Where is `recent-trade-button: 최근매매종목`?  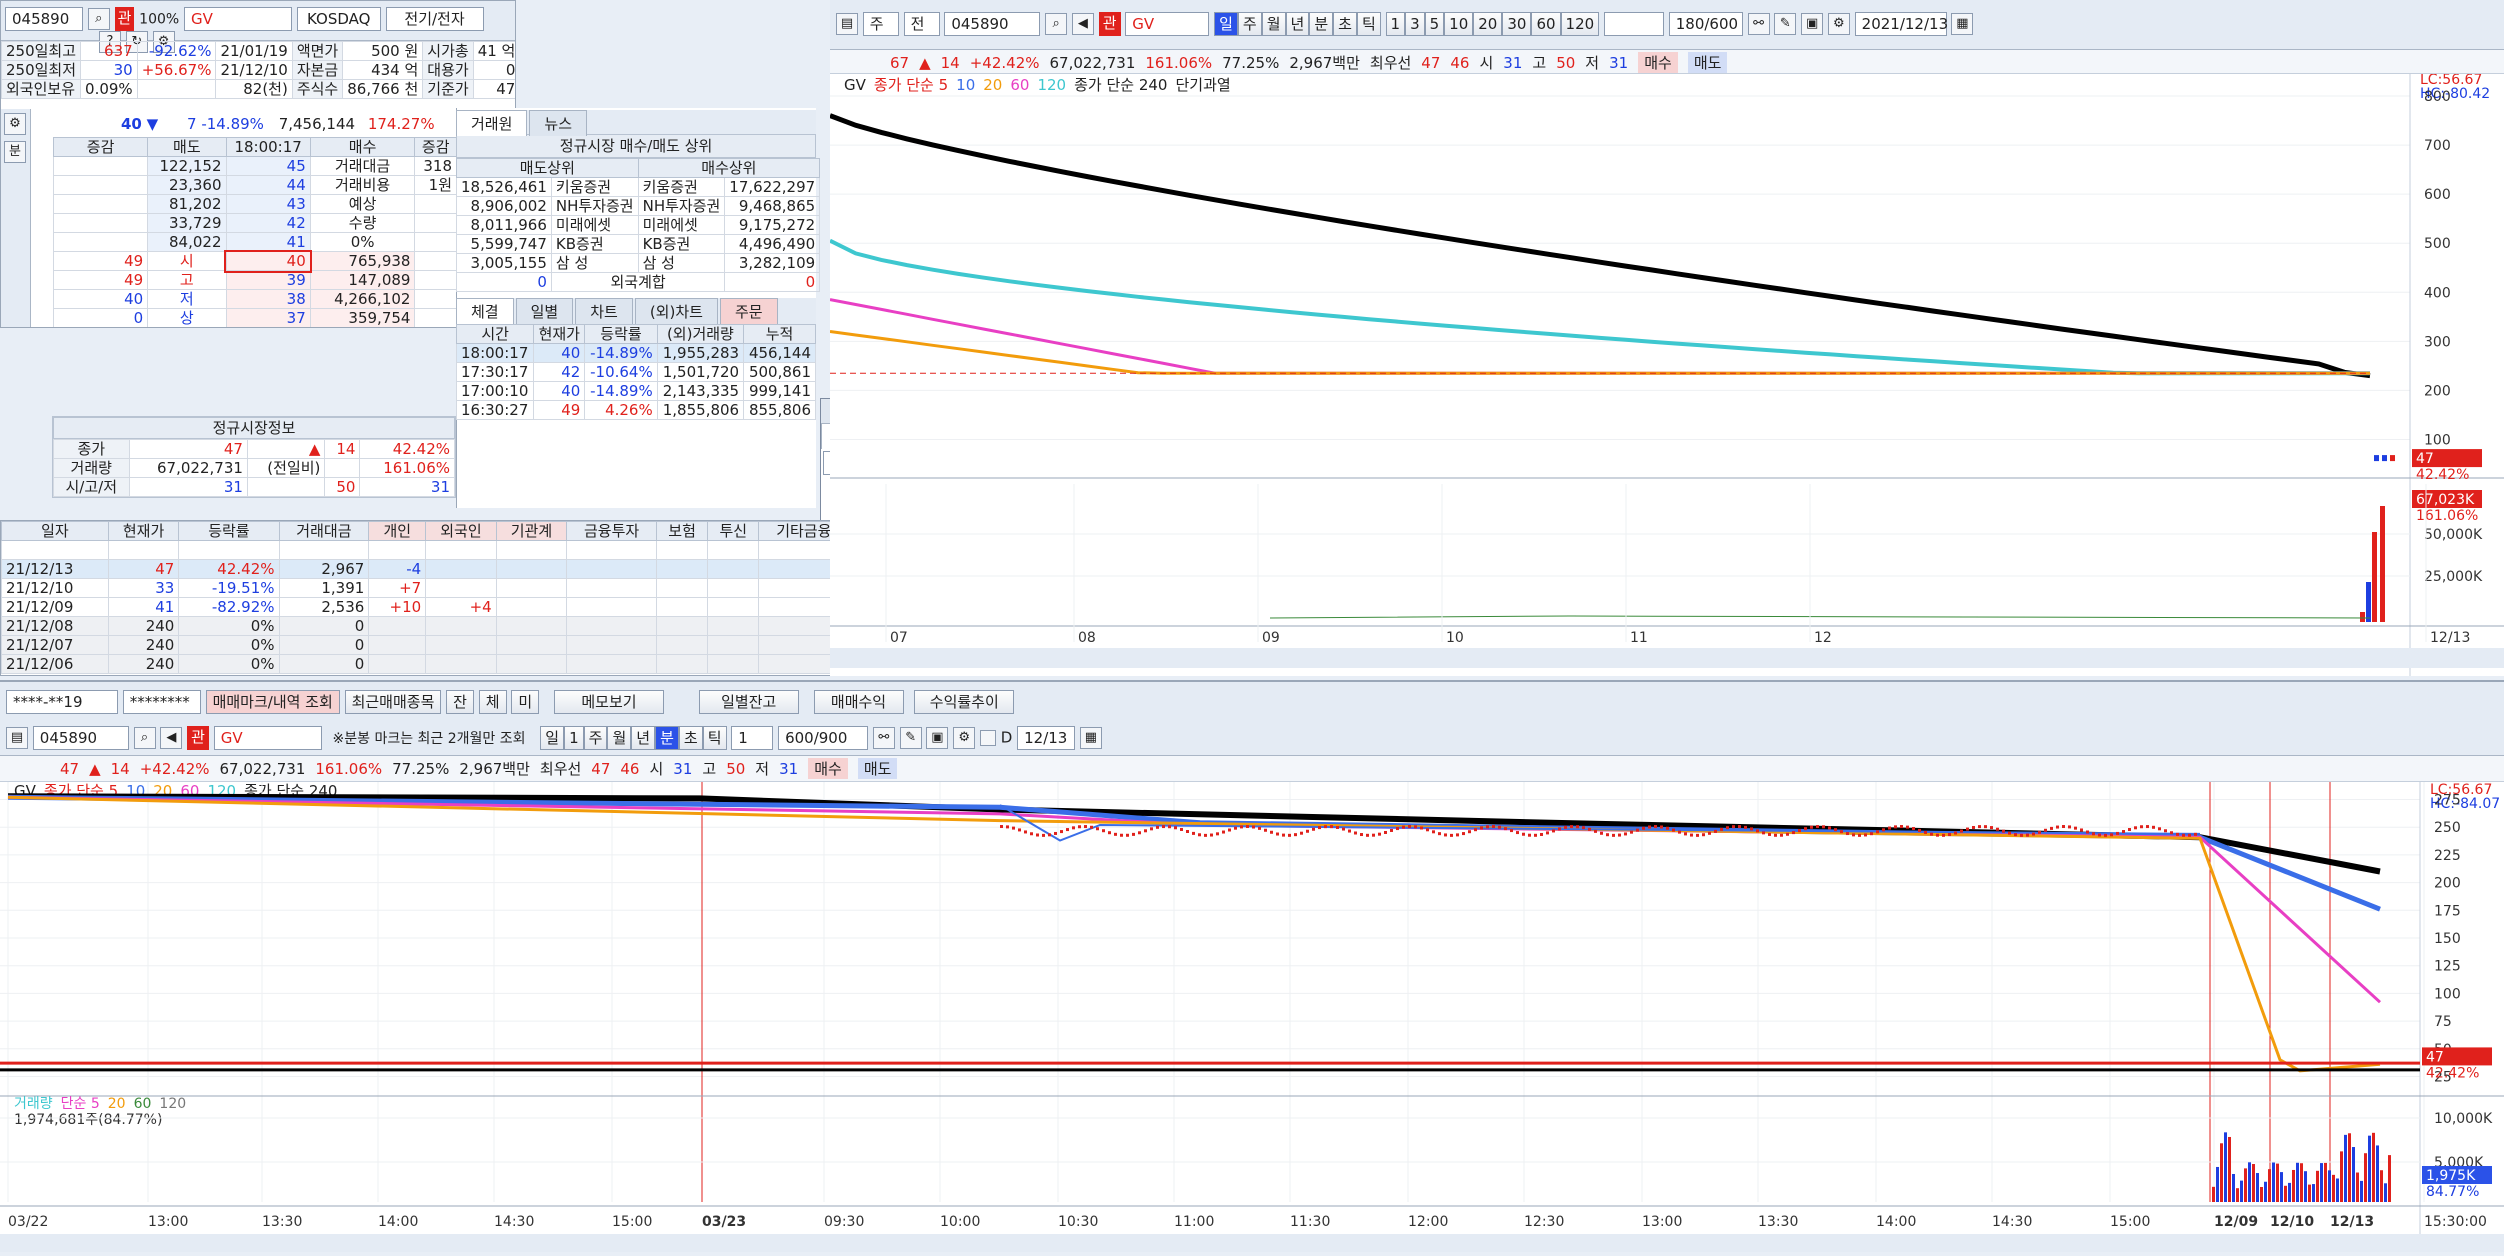
recent-trade-button: 최근매매종목 is located at coordinates (393, 702).